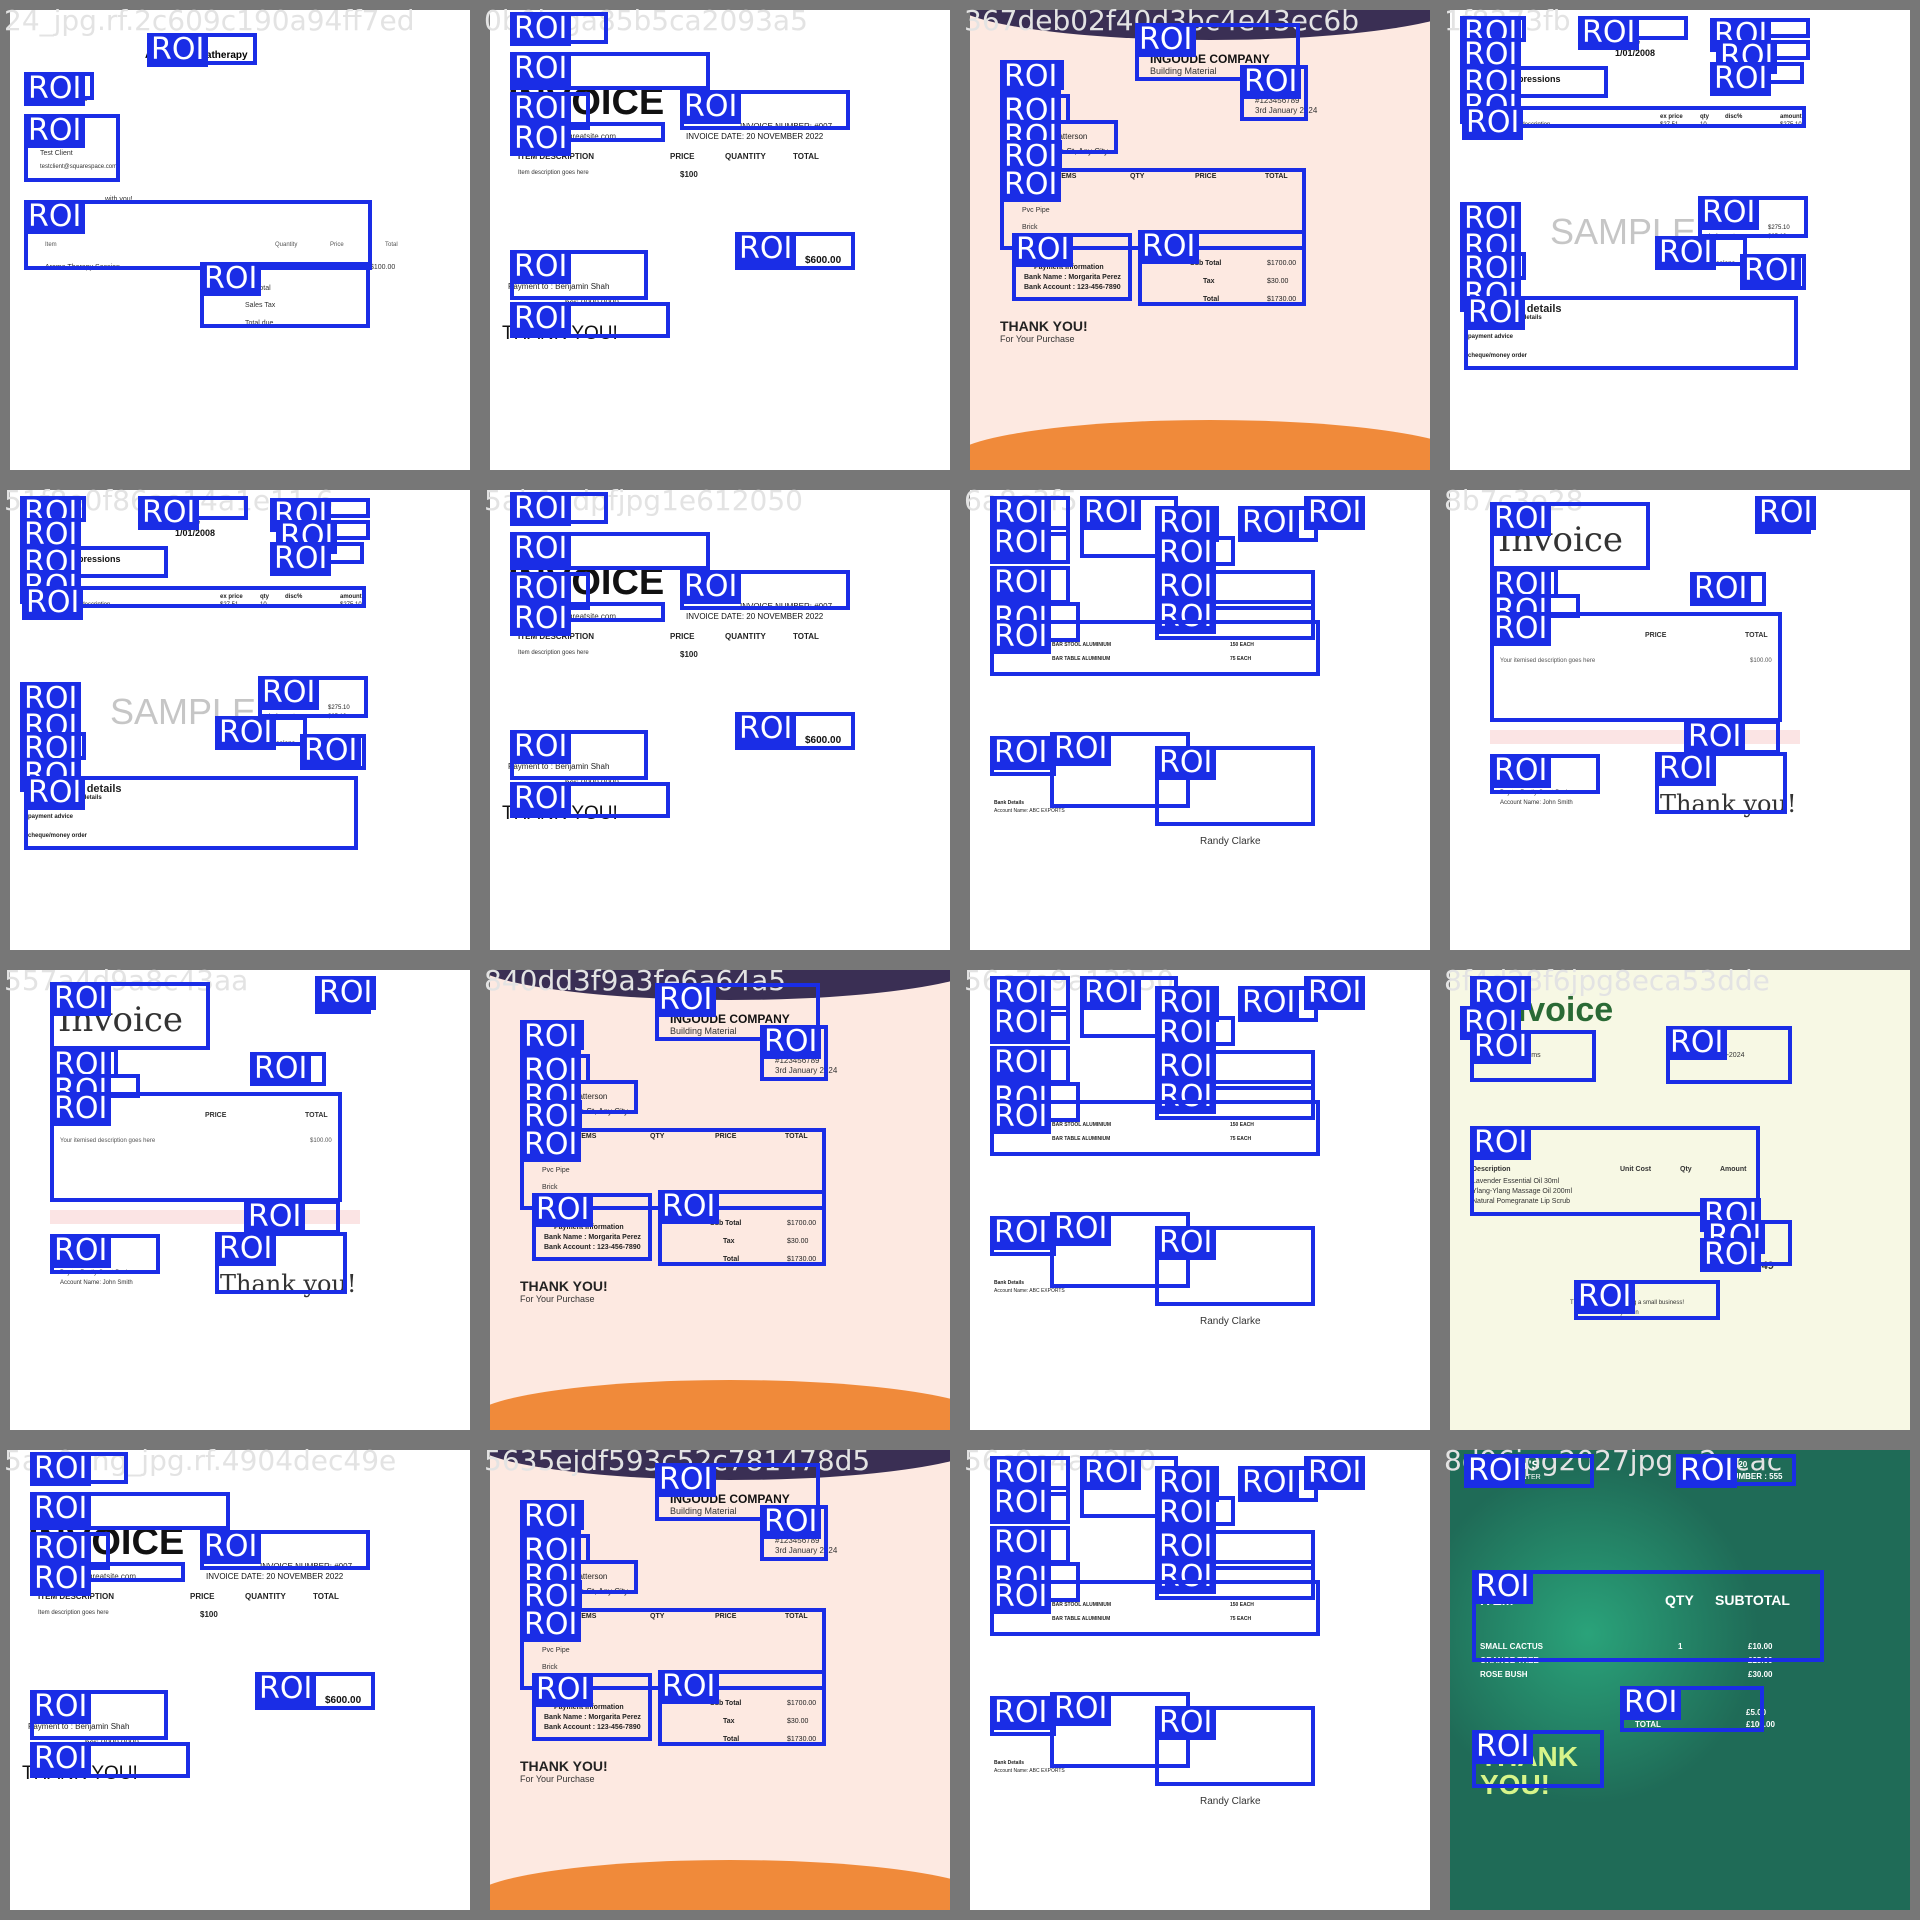 The width and height of the screenshot is (1920, 1920). I want to click on invoice-text: Account Name: ABC EXPORTS, so click(1029, 1771).